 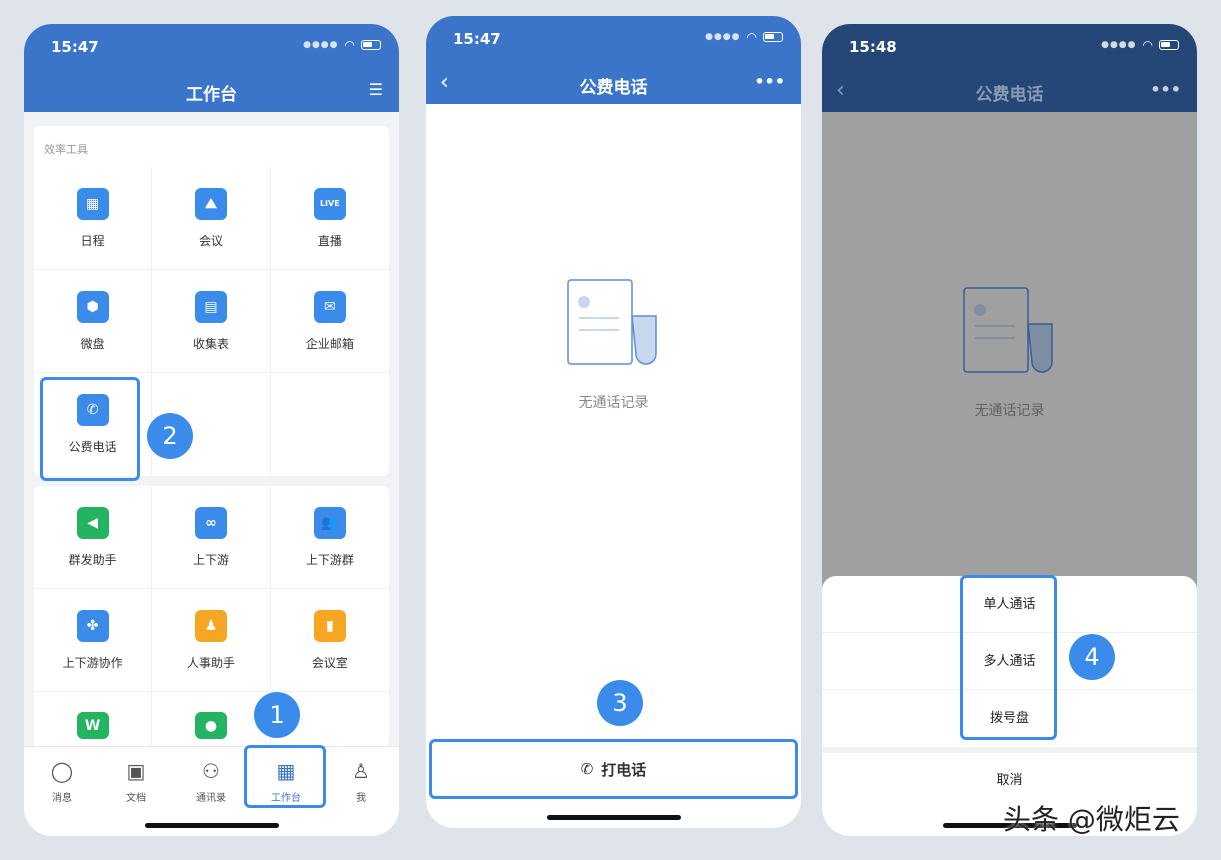 What do you see at coordinates (329, 203) in the screenshot?
I see `live-icon: LIVE` at bounding box center [329, 203].